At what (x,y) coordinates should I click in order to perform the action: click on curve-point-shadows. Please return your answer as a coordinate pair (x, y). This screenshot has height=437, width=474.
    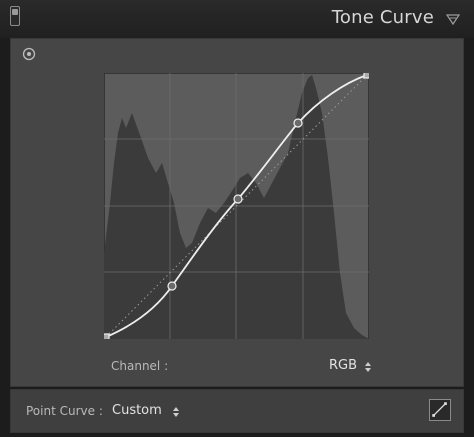
    Looking at the image, I should click on (172, 286).